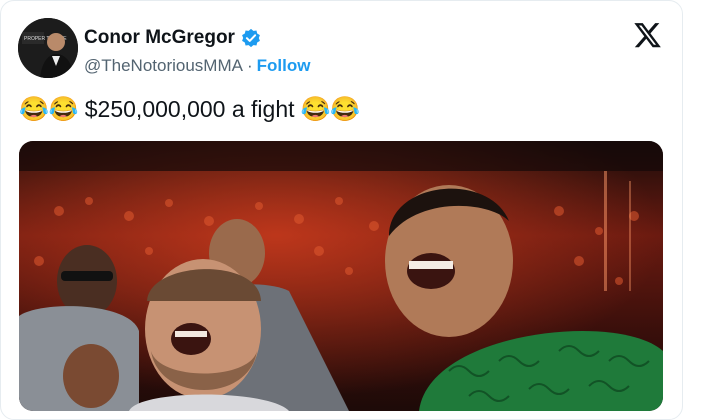 Image resolution: width=715 pixels, height=420 pixels. I want to click on author-handle: @TheNotoriousMMA, so click(163, 66).